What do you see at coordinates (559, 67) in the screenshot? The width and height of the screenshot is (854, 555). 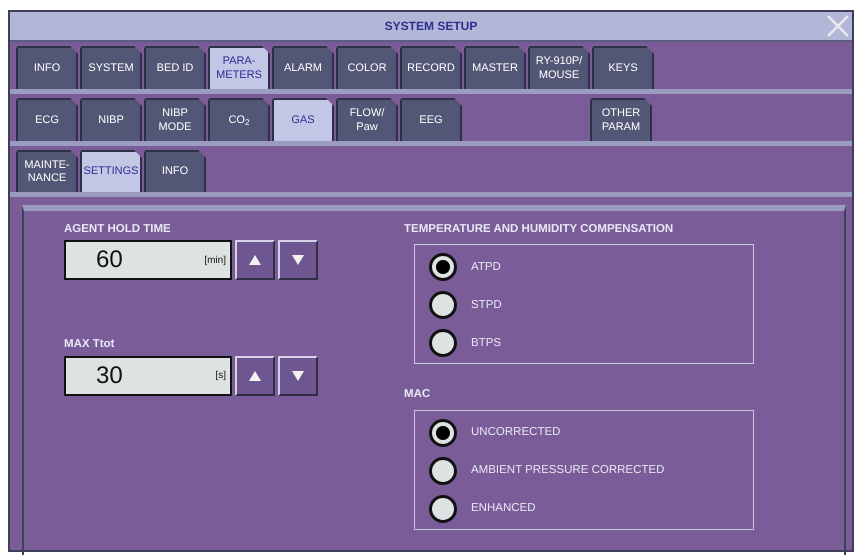 I see `tab: RY-910P/ MOUSE` at bounding box center [559, 67].